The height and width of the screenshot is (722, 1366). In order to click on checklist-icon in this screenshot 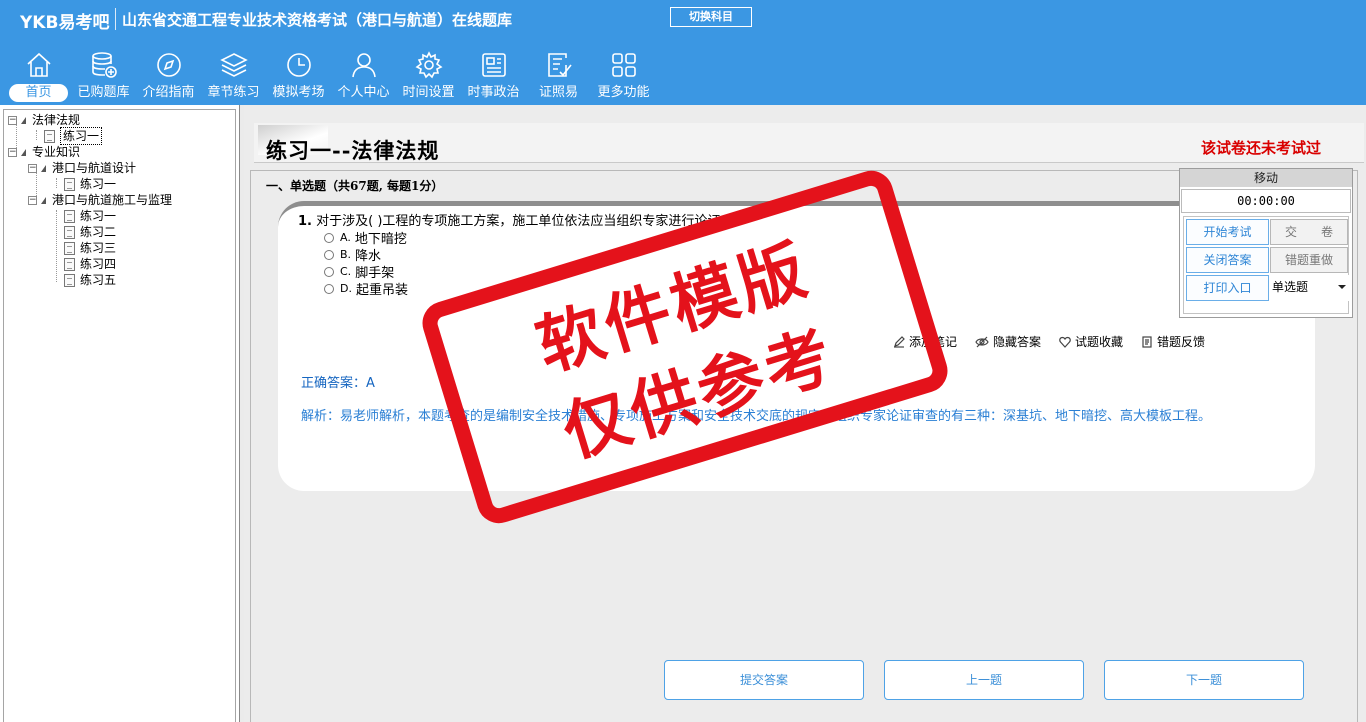, I will do `click(560, 65)`.